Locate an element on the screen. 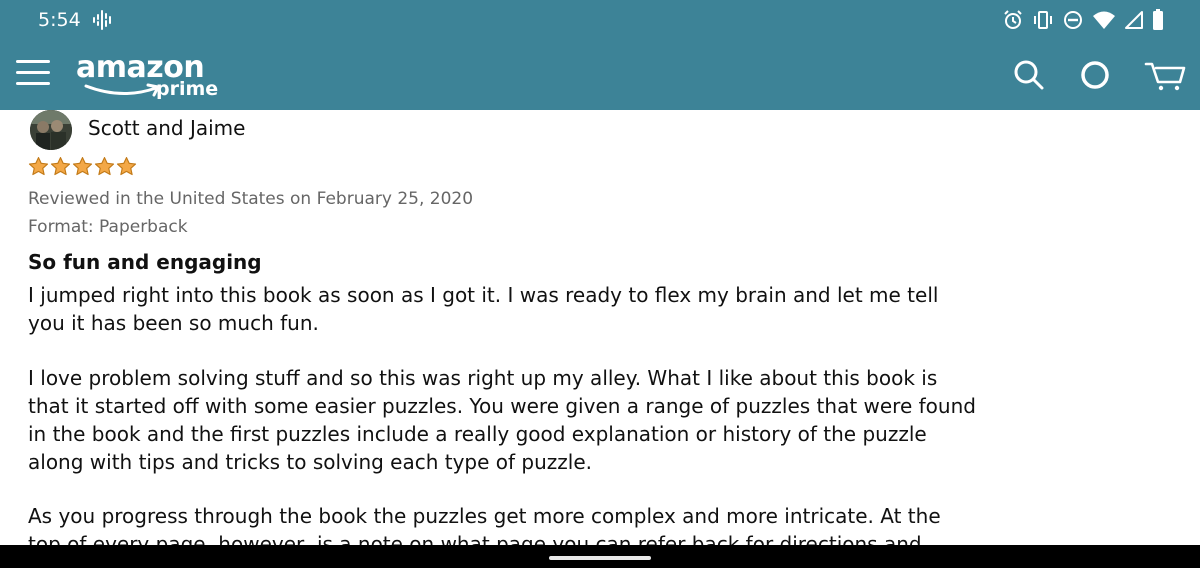 The width and height of the screenshot is (1200, 568). home-gesture-handle is located at coordinates (600, 558).